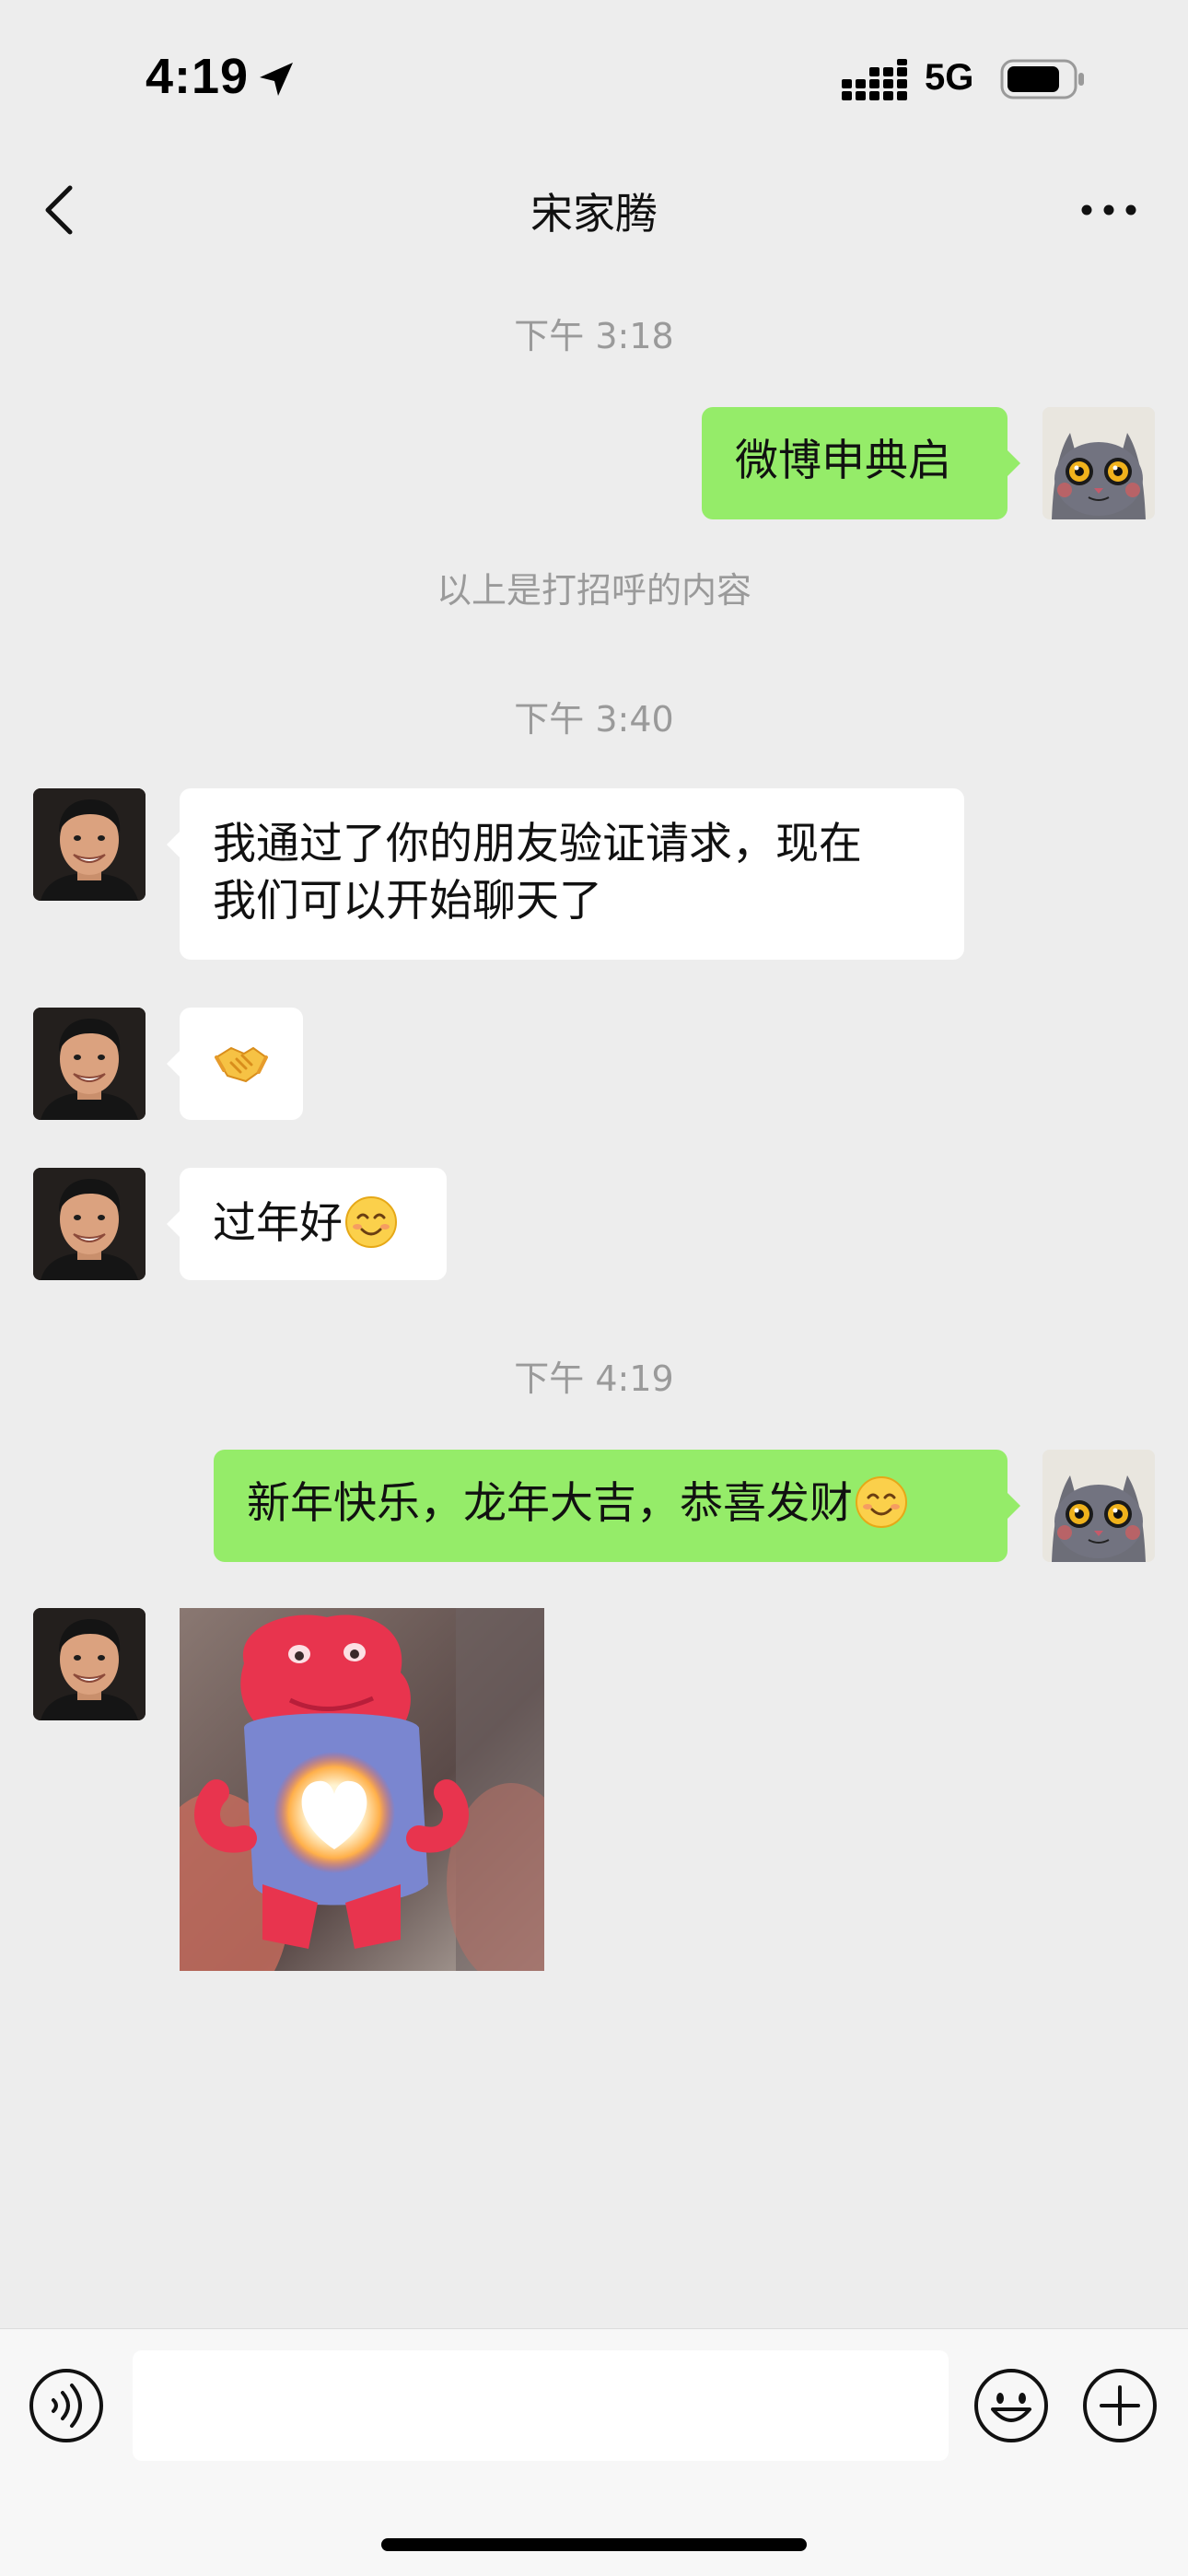 The image size is (1188, 2576). I want to click on system-message: 以上是打招呼的内容, so click(593, 590).